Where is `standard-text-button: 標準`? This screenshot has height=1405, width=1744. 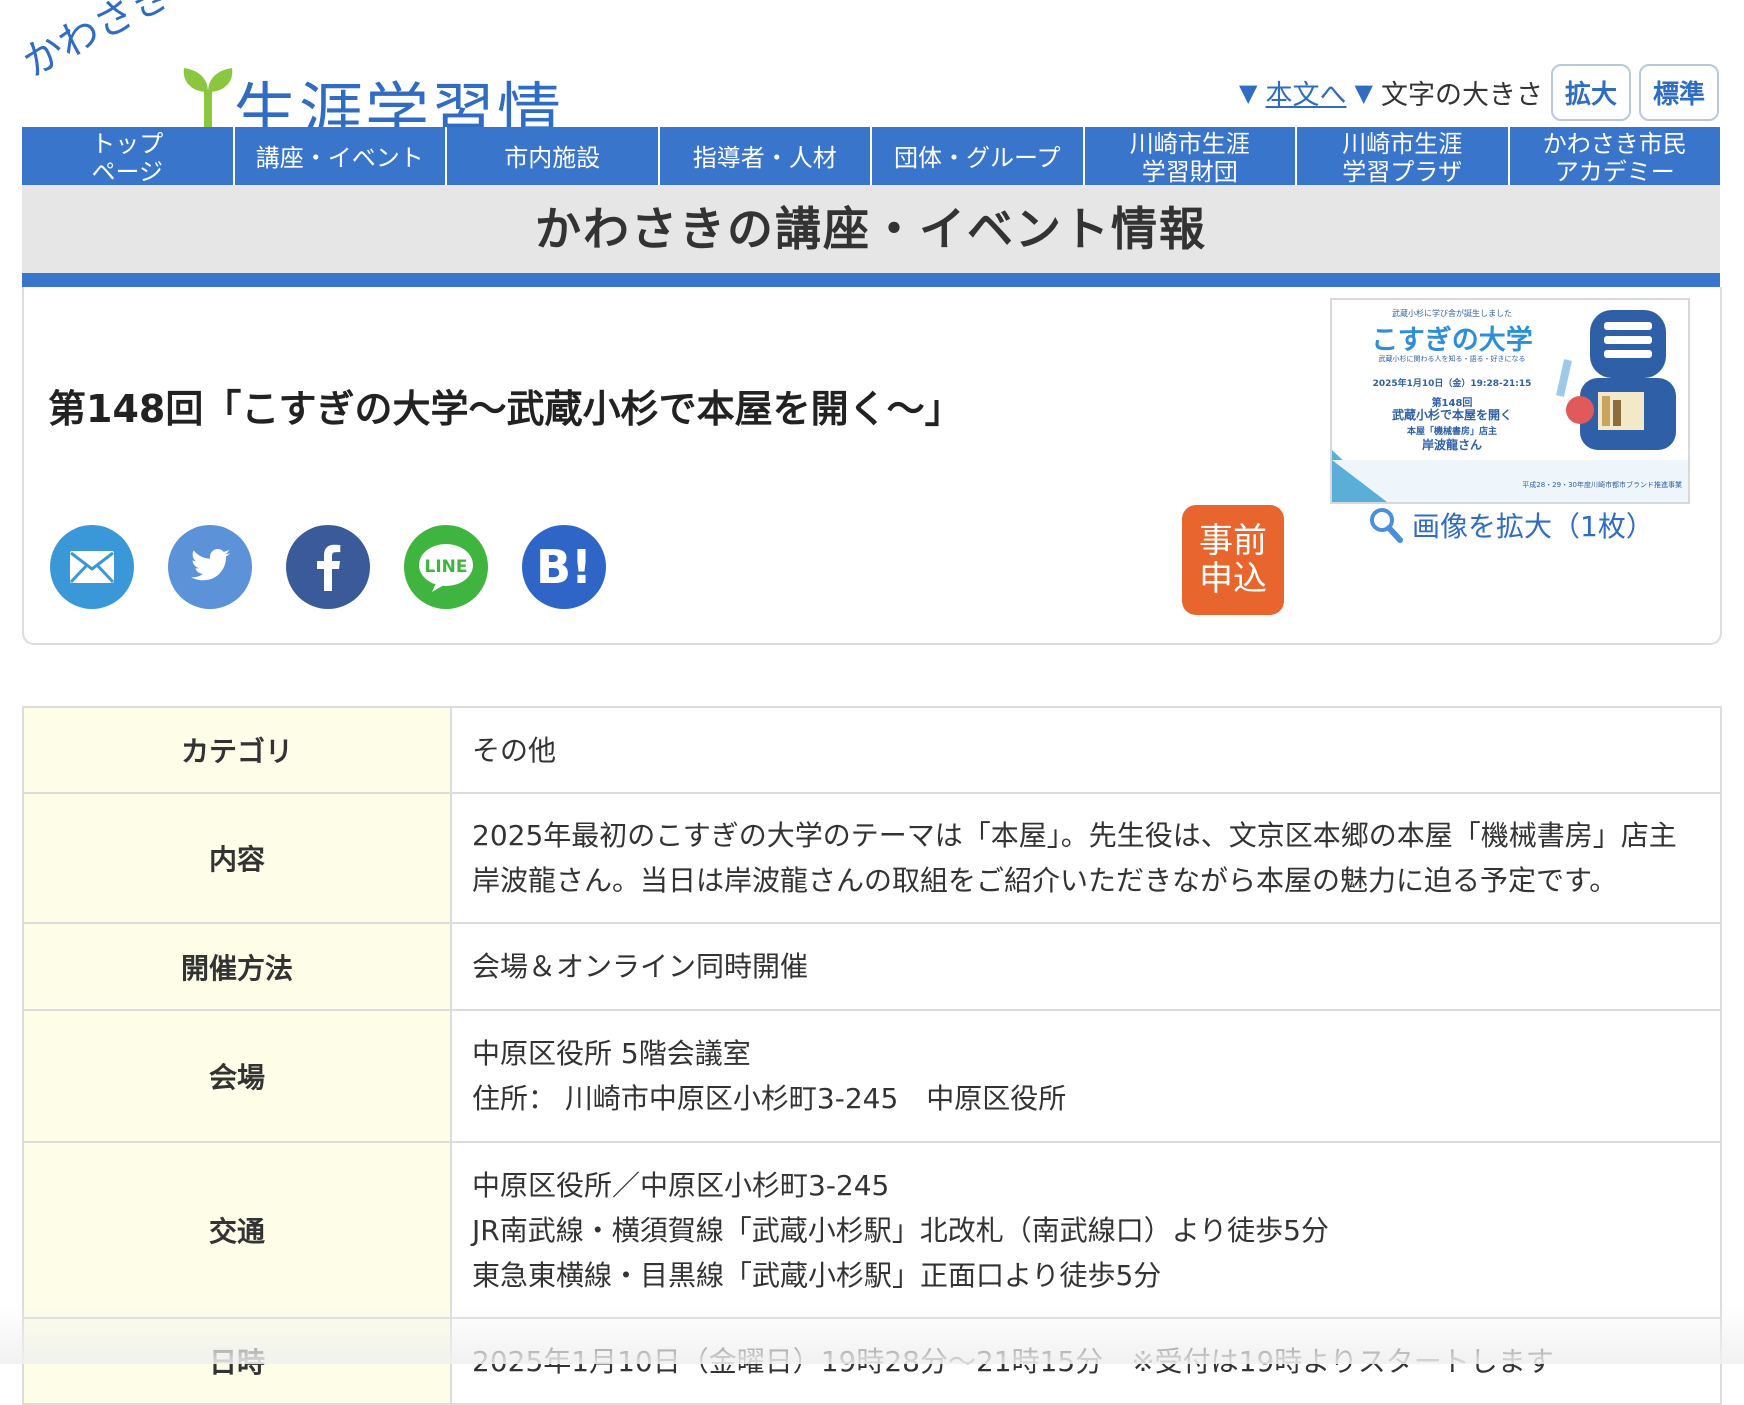 standard-text-button: 標準 is located at coordinates (1678, 92).